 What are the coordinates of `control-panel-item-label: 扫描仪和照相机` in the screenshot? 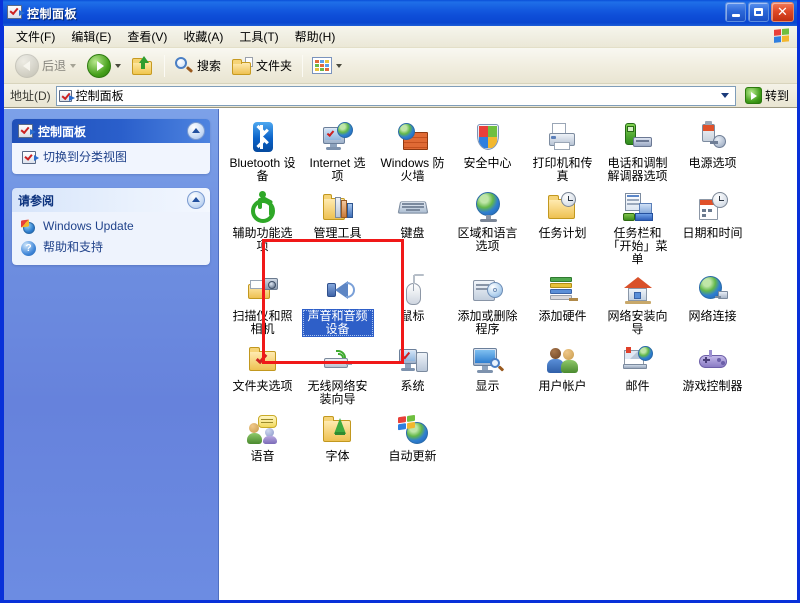 It's located at (262, 322).